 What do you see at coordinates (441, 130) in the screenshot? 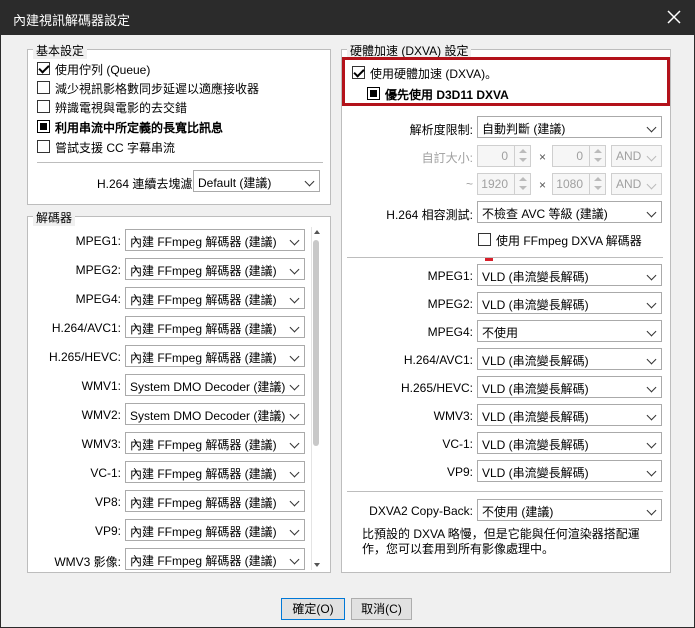
I see `resolution-label: 解析度限制:` at bounding box center [441, 130].